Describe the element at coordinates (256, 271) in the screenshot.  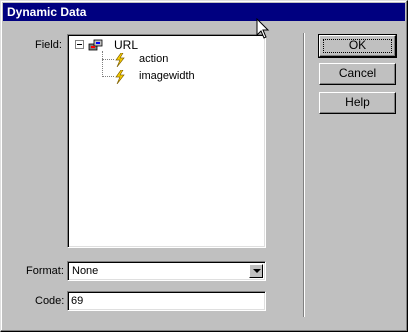
I see `chevron-down-icon` at that location.